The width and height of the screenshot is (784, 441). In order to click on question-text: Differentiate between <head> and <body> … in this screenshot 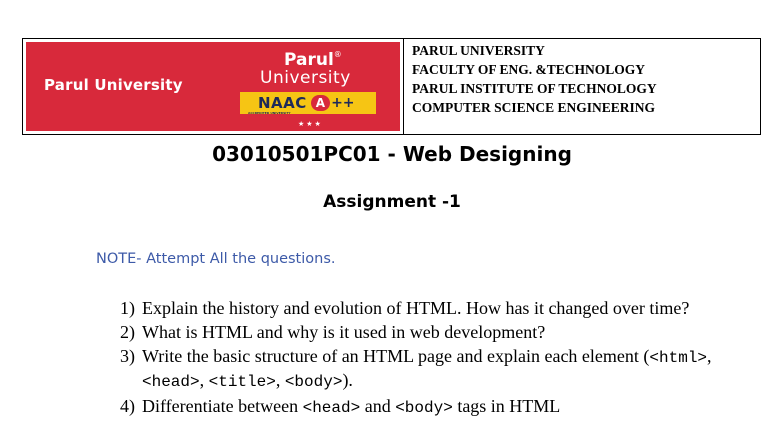, I will do `click(351, 406)`.